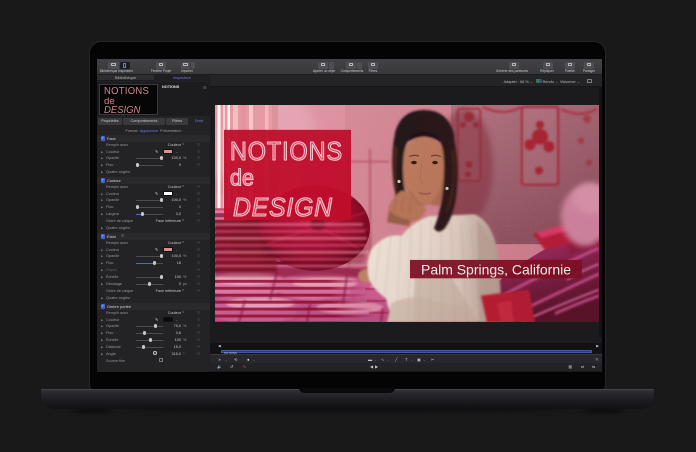  I want to click on svg-text: Palm Springs, Californie, so click(496, 269).